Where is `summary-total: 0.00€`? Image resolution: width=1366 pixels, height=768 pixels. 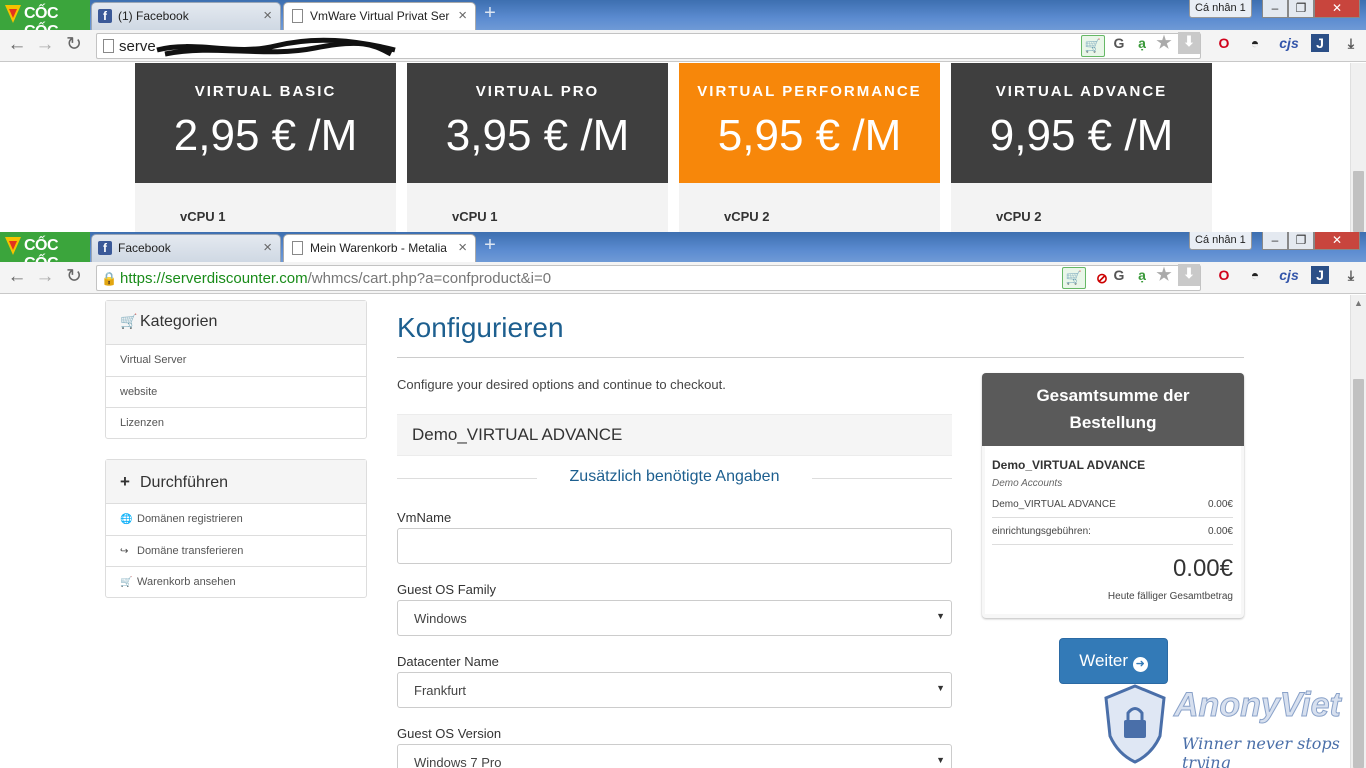
summary-total: 0.00€ is located at coordinates (1202, 568).